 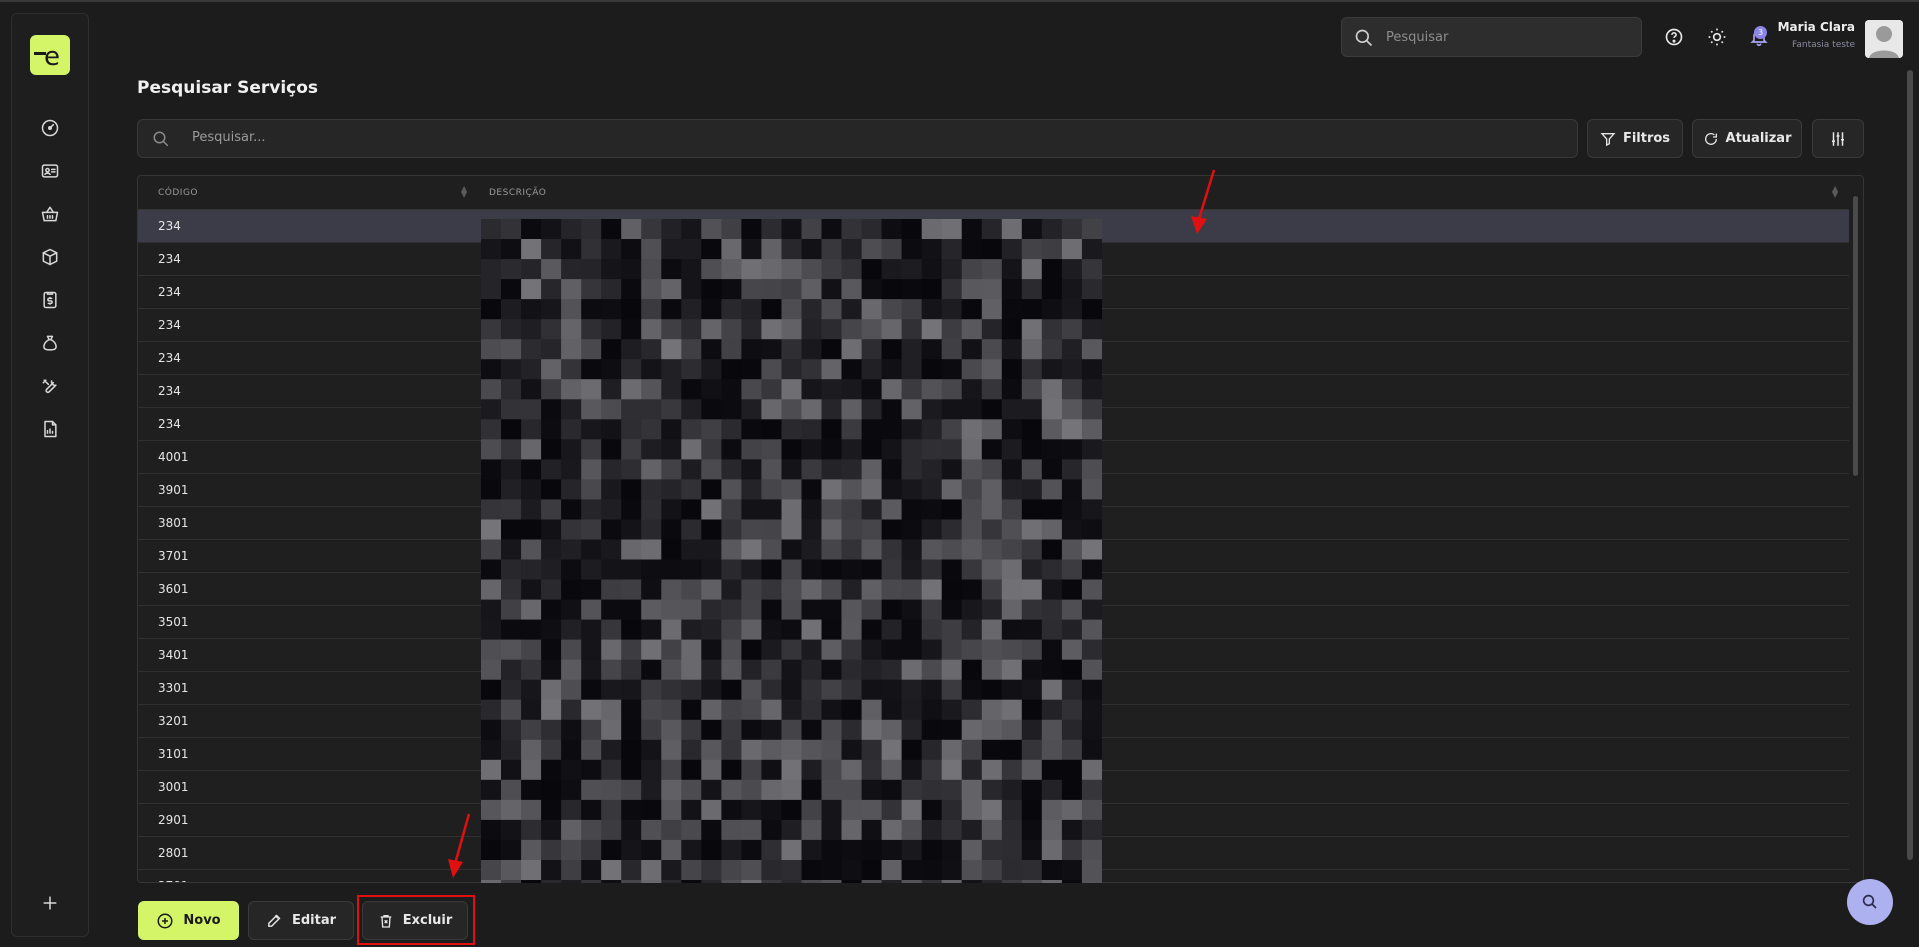 What do you see at coordinates (173, 880) in the screenshot?
I see `cell-code: 2701` at bounding box center [173, 880].